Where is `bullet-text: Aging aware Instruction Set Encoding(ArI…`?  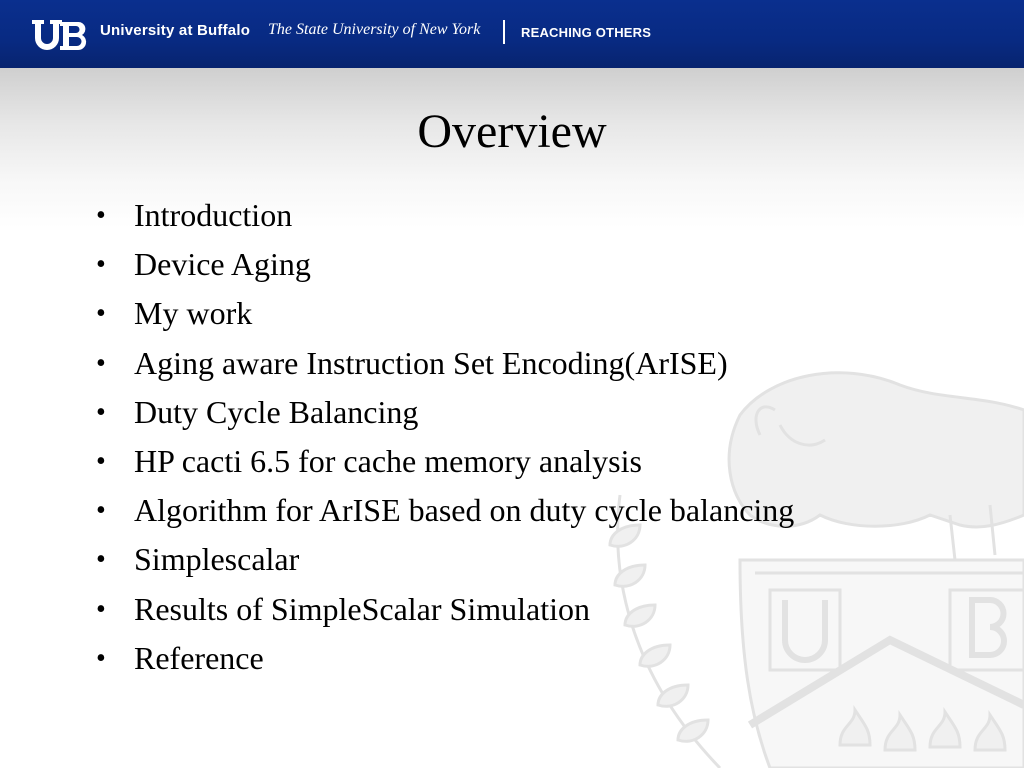
bullet-text: Aging aware Instruction Set Encoding(ArI… is located at coordinates (431, 362).